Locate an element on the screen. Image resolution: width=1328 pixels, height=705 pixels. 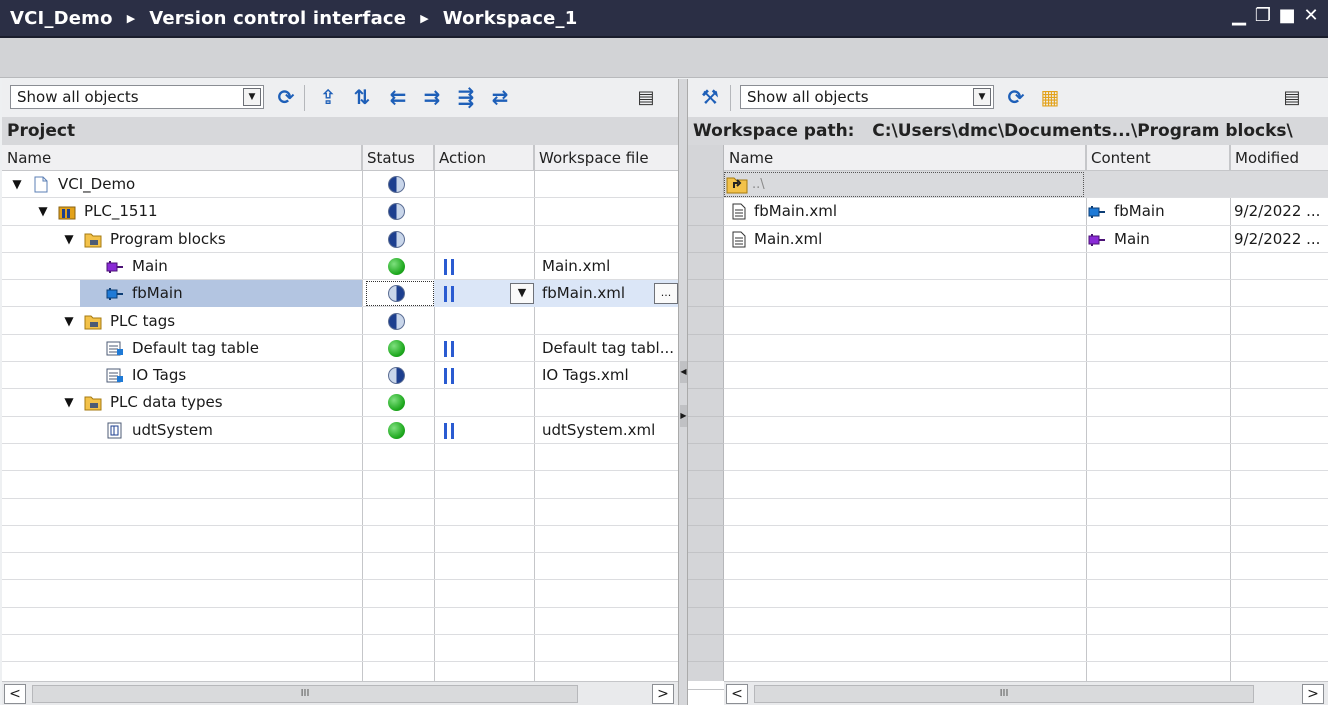
column-header-status: Status is located at coordinates (398, 158).